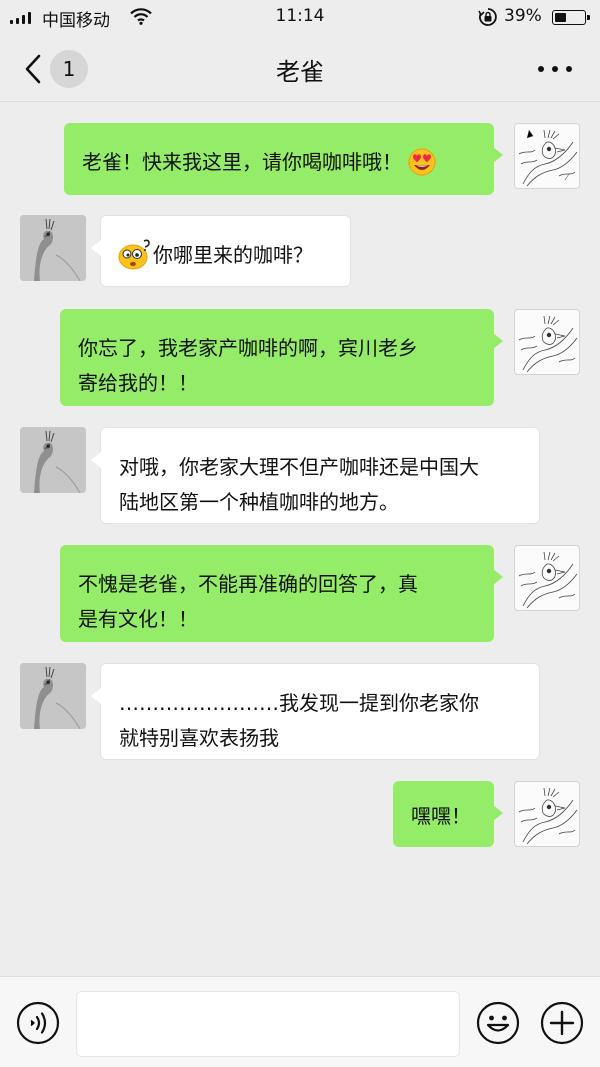 This screenshot has width=600, height=1067. Describe the element at coordinates (299, 467) in the screenshot. I see `message-text-line: 对哦，你老家大理不但产咖啡还是中国大` at that location.